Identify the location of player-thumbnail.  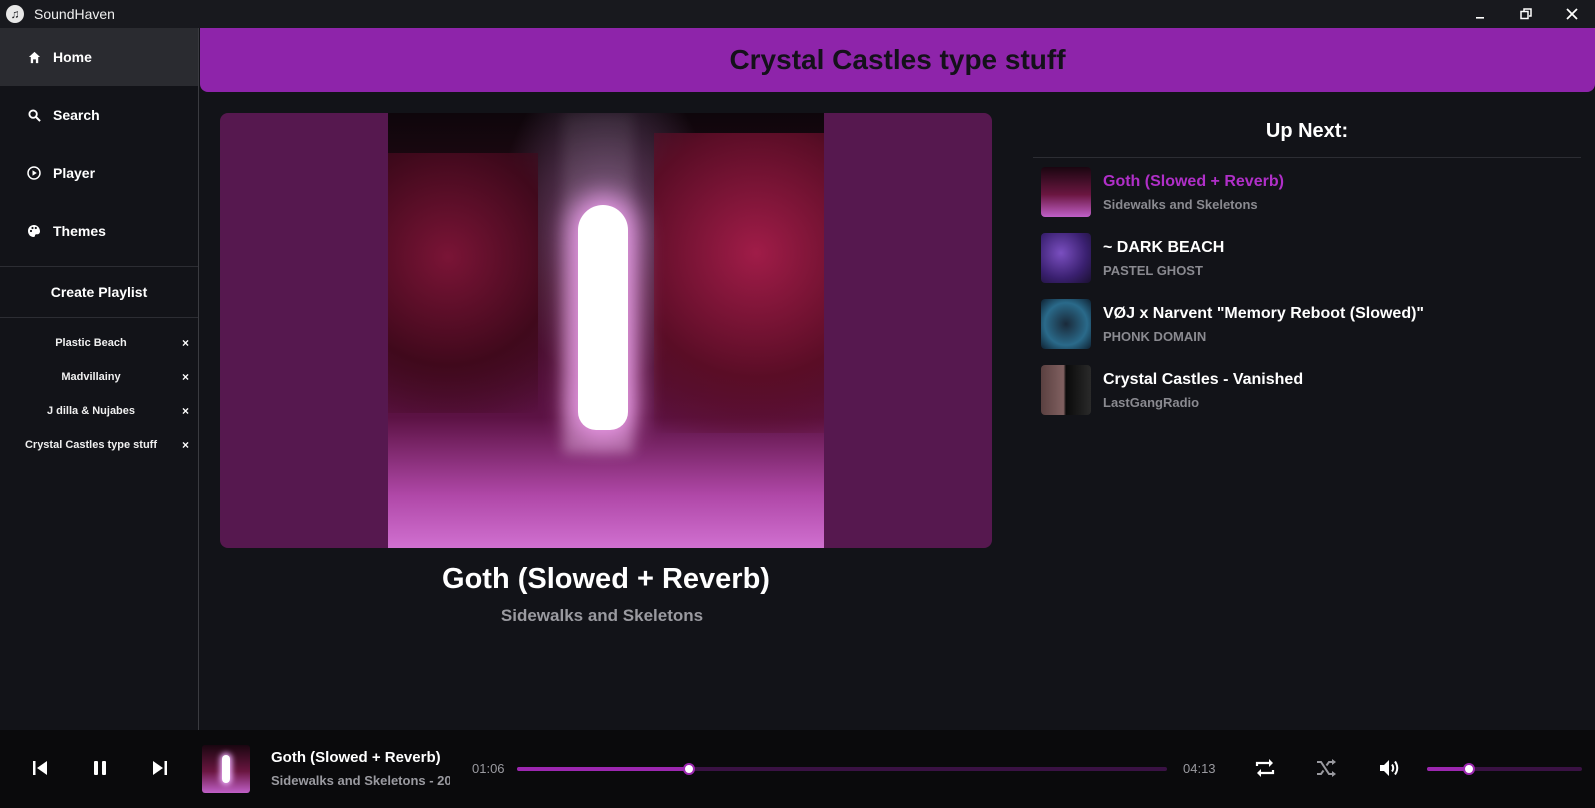
(226, 769).